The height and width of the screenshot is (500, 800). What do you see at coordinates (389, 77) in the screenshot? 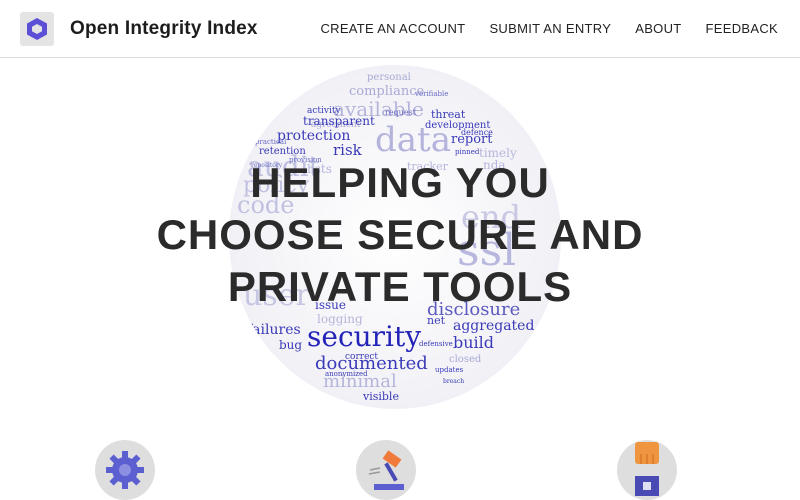
I see `cloud-word: personal` at bounding box center [389, 77].